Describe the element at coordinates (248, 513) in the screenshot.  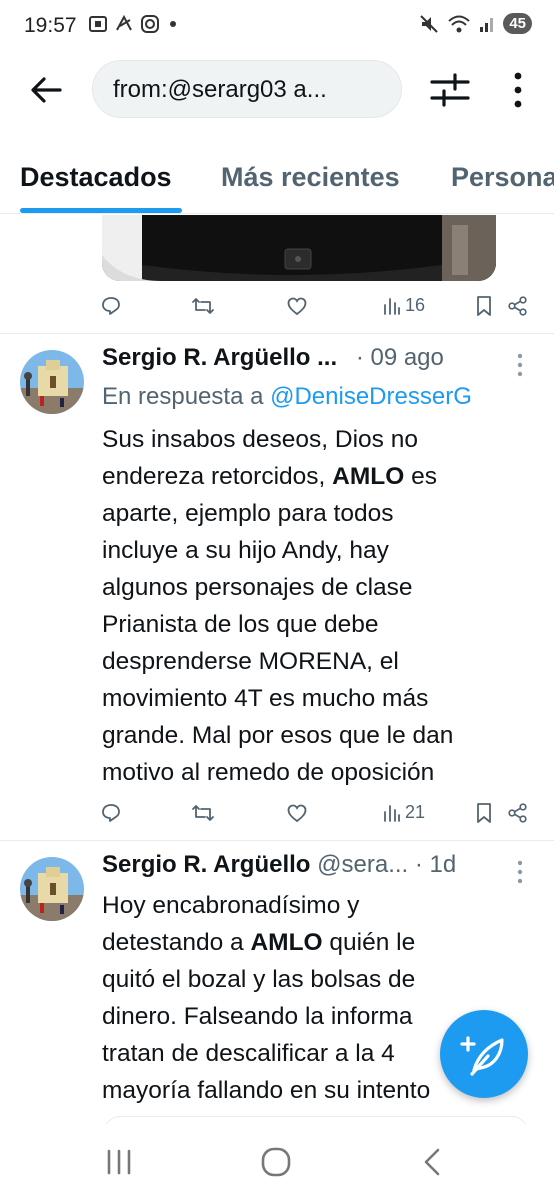
I see `tweet-line: aparte, ejemplo para todos` at that location.